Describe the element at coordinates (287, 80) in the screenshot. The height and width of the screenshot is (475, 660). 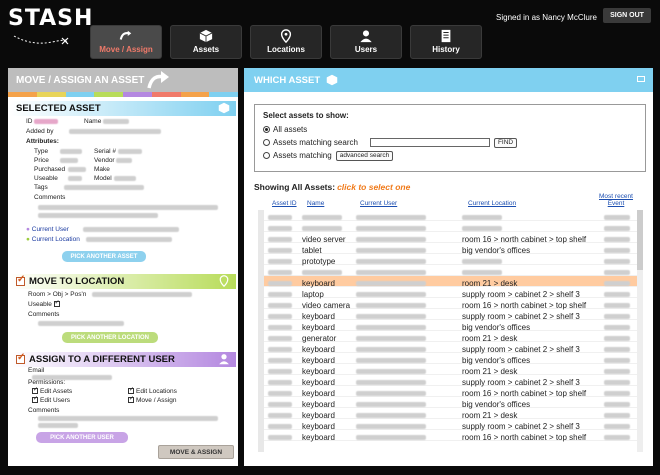
I see `panel-title: WHICH ASSET` at that location.